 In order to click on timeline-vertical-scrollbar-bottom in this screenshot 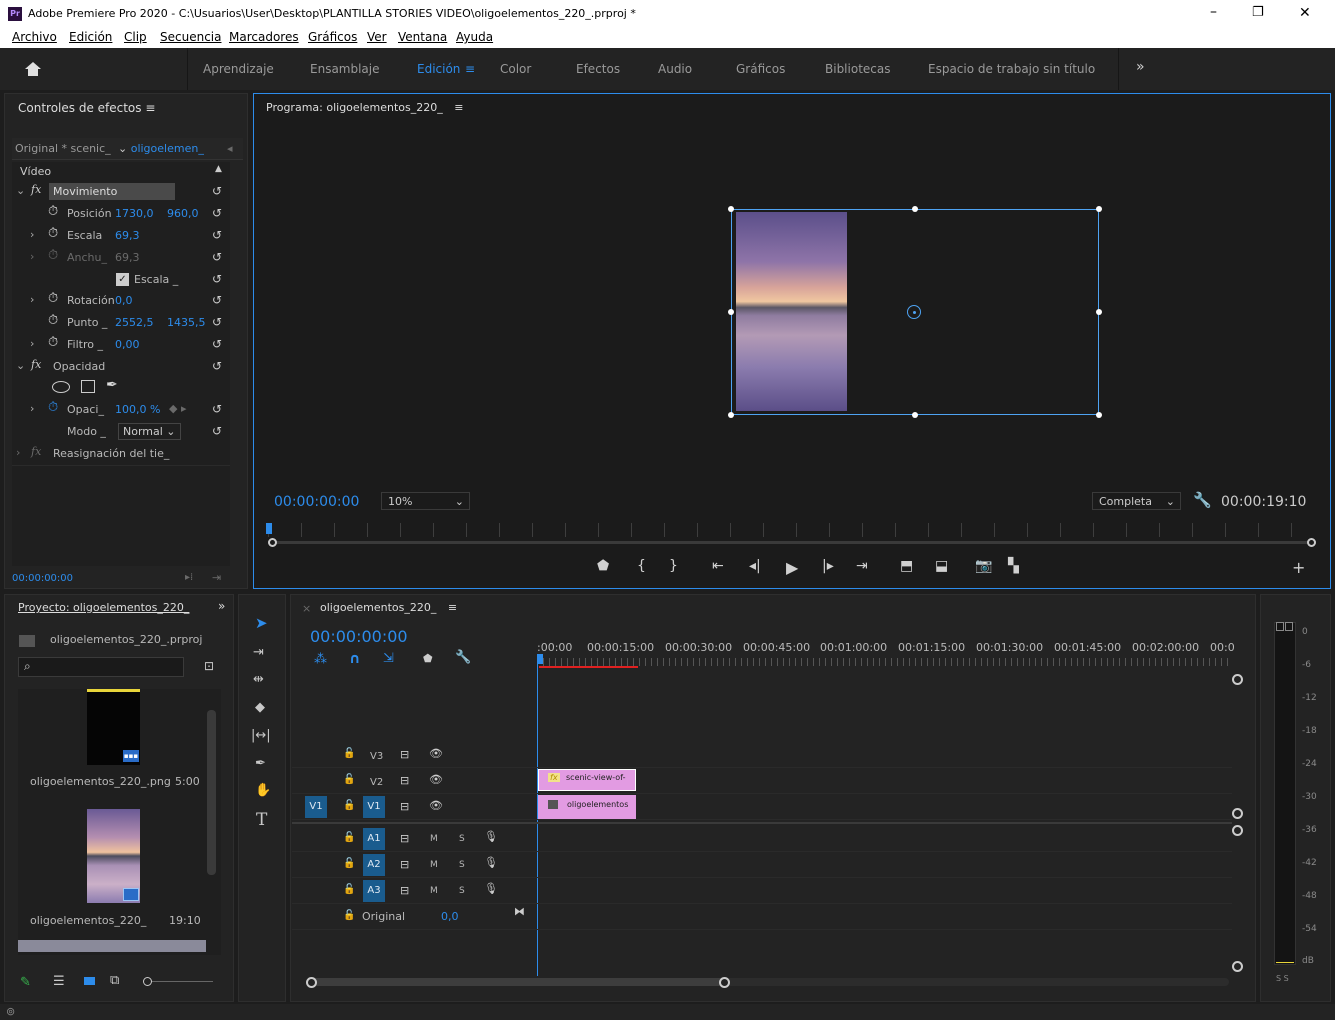, I will do `click(1237, 966)`.